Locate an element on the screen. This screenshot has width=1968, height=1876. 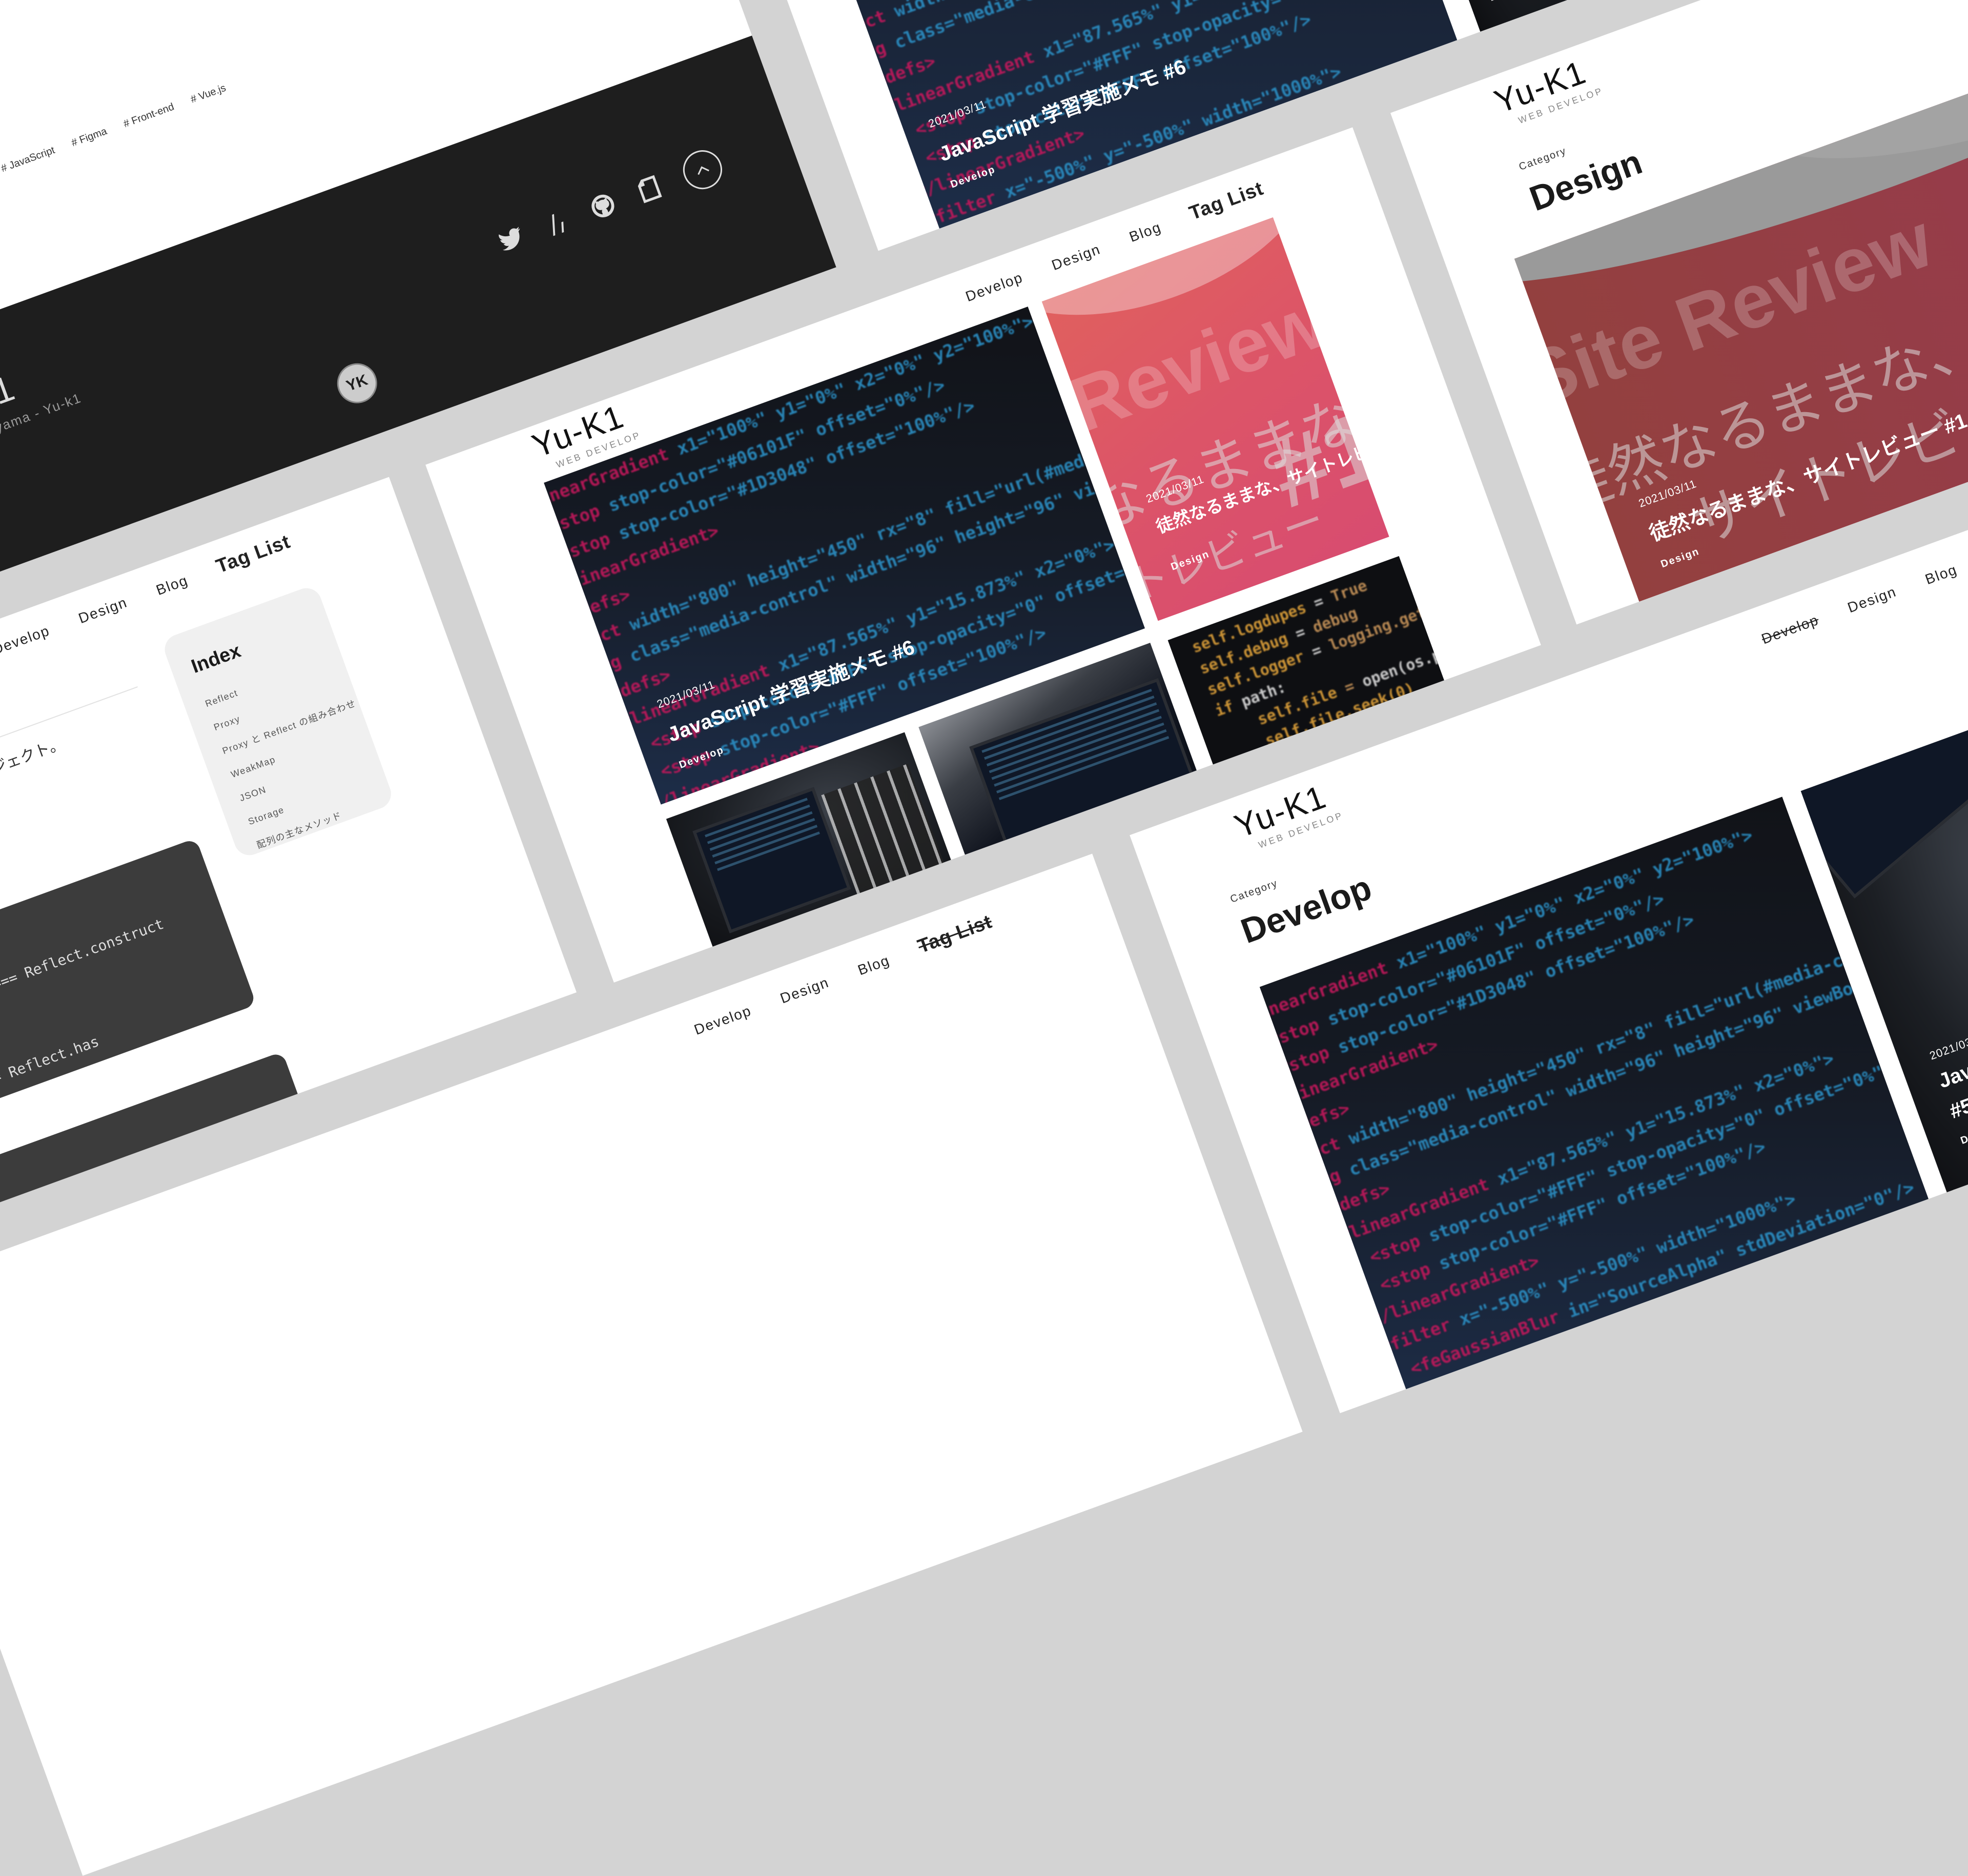
chevron-up-icon is located at coordinates (703, 170).